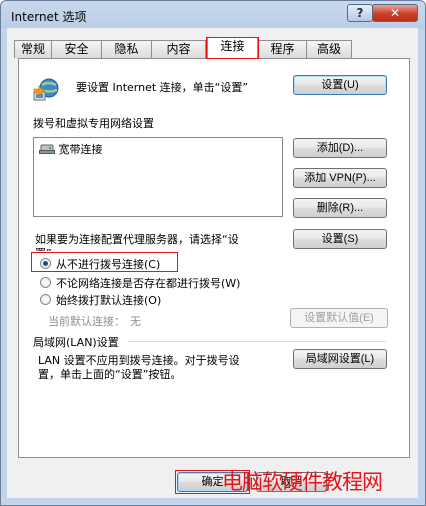  Describe the element at coordinates (302, 482) in the screenshot. I see `watermark-text: 电脑软硬件教程网` at that location.